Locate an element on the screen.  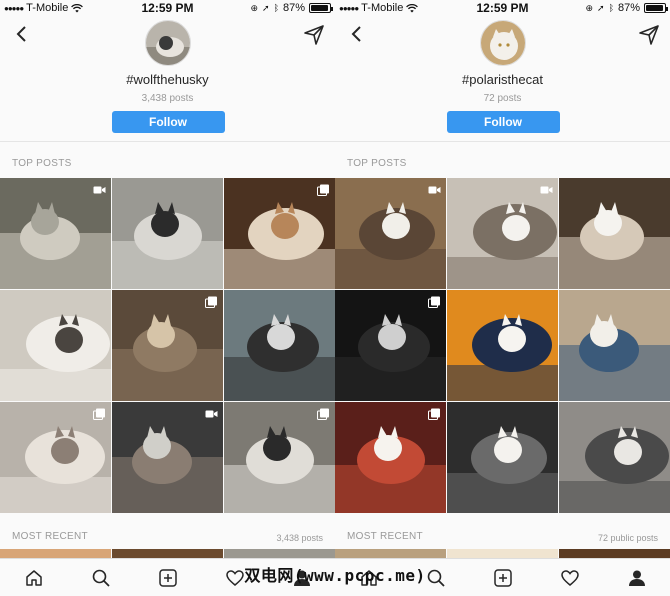
recent-posts-count: 72 public posts is located at coordinates (627, 538).